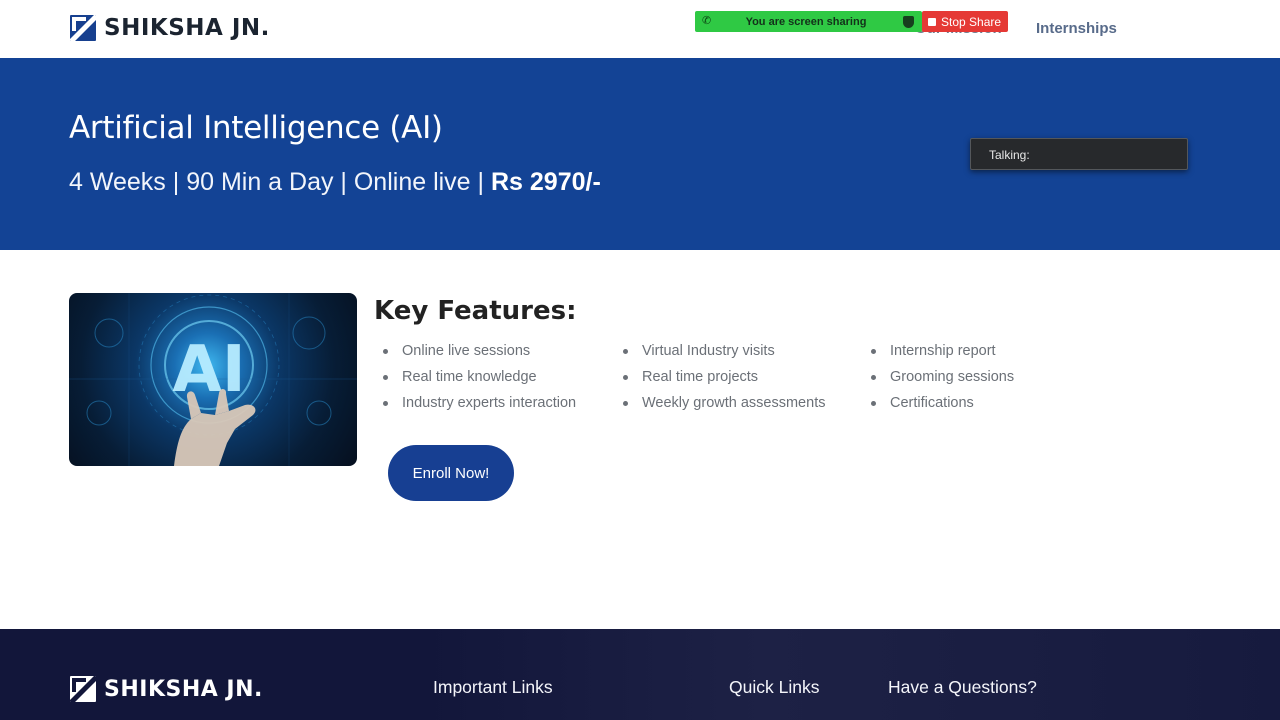  What do you see at coordinates (942, 407) in the screenshot?
I see `feature-item: Certifications` at bounding box center [942, 407].